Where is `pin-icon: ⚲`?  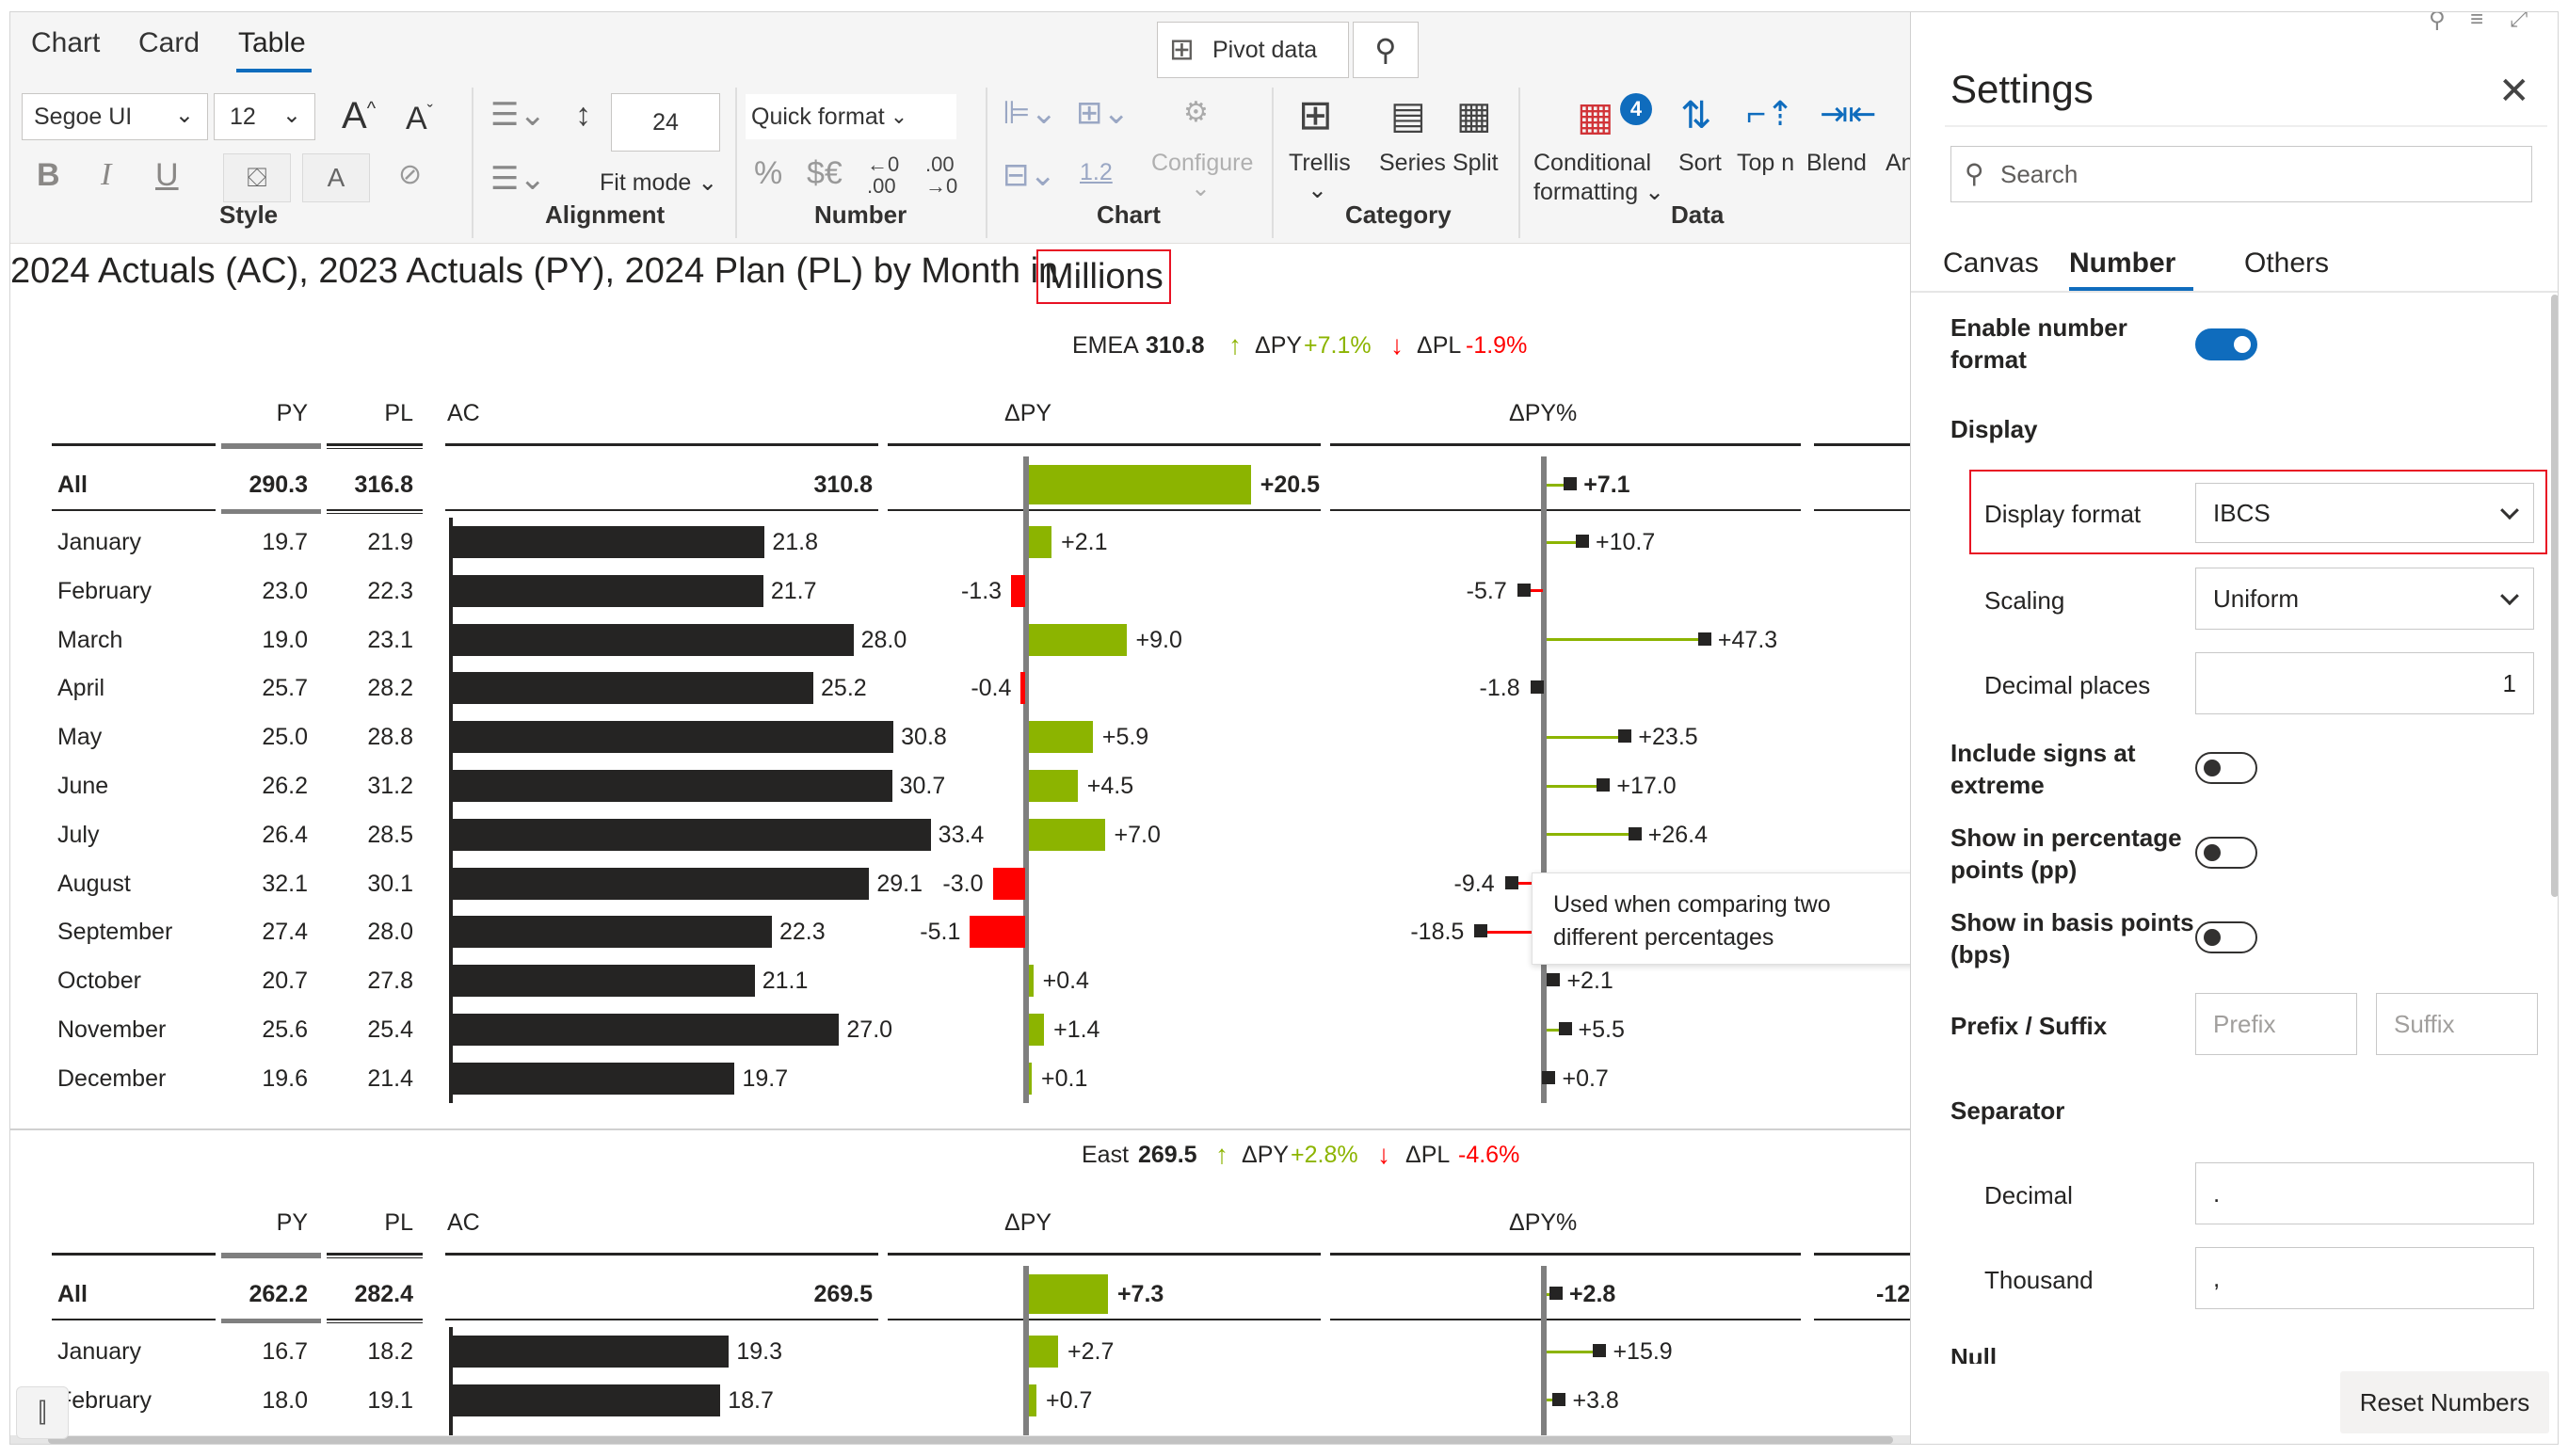 pin-icon: ⚲ is located at coordinates (2437, 23).